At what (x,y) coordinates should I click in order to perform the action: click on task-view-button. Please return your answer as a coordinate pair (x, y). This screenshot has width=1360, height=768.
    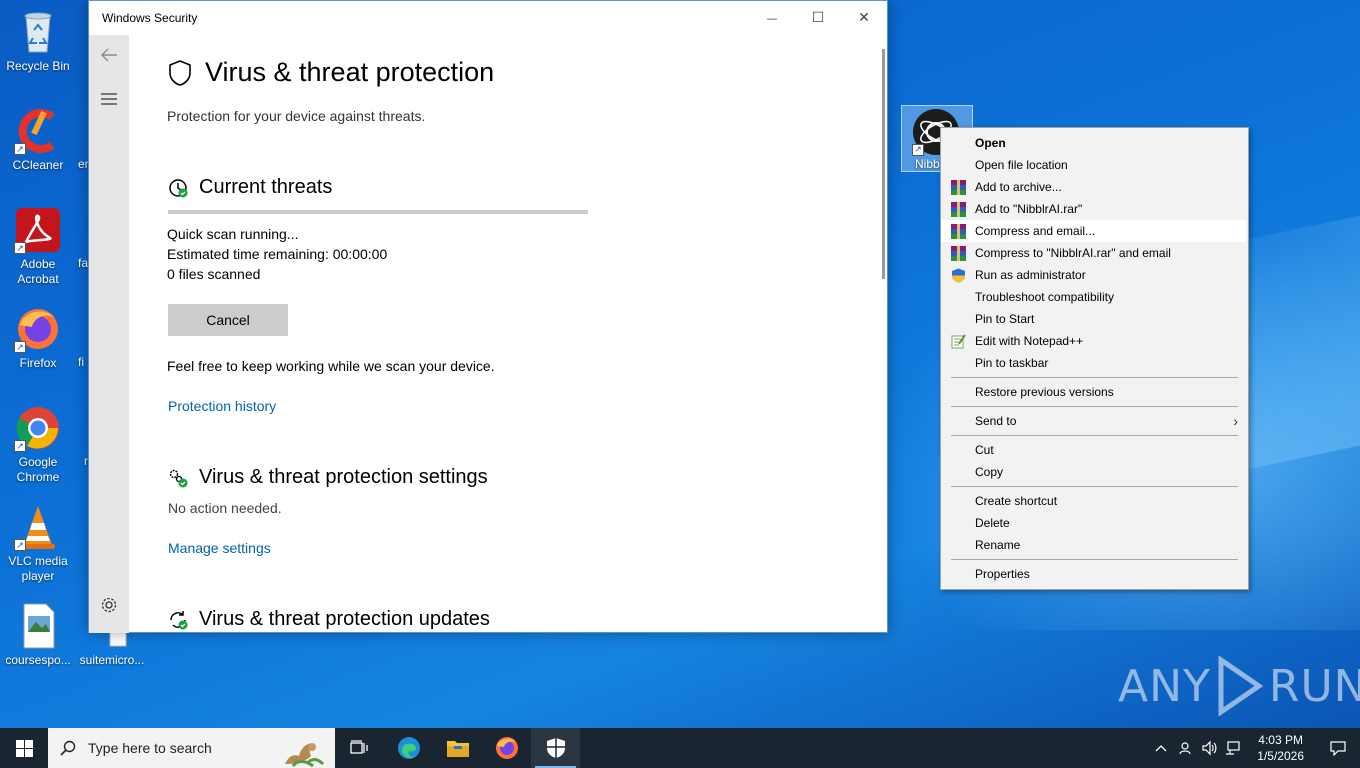
    Looking at the image, I should click on (359, 748).